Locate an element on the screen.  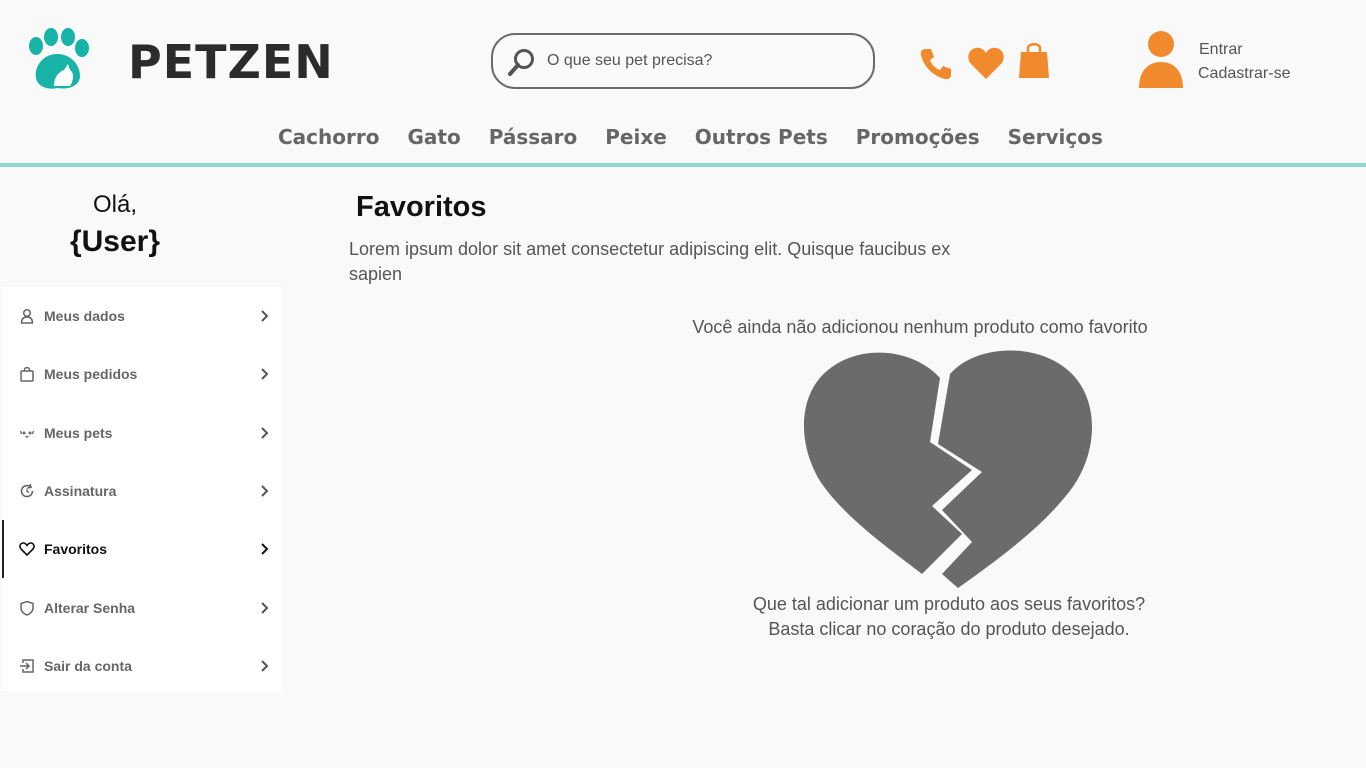
page-title: Favoritos is located at coordinates (421, 207).